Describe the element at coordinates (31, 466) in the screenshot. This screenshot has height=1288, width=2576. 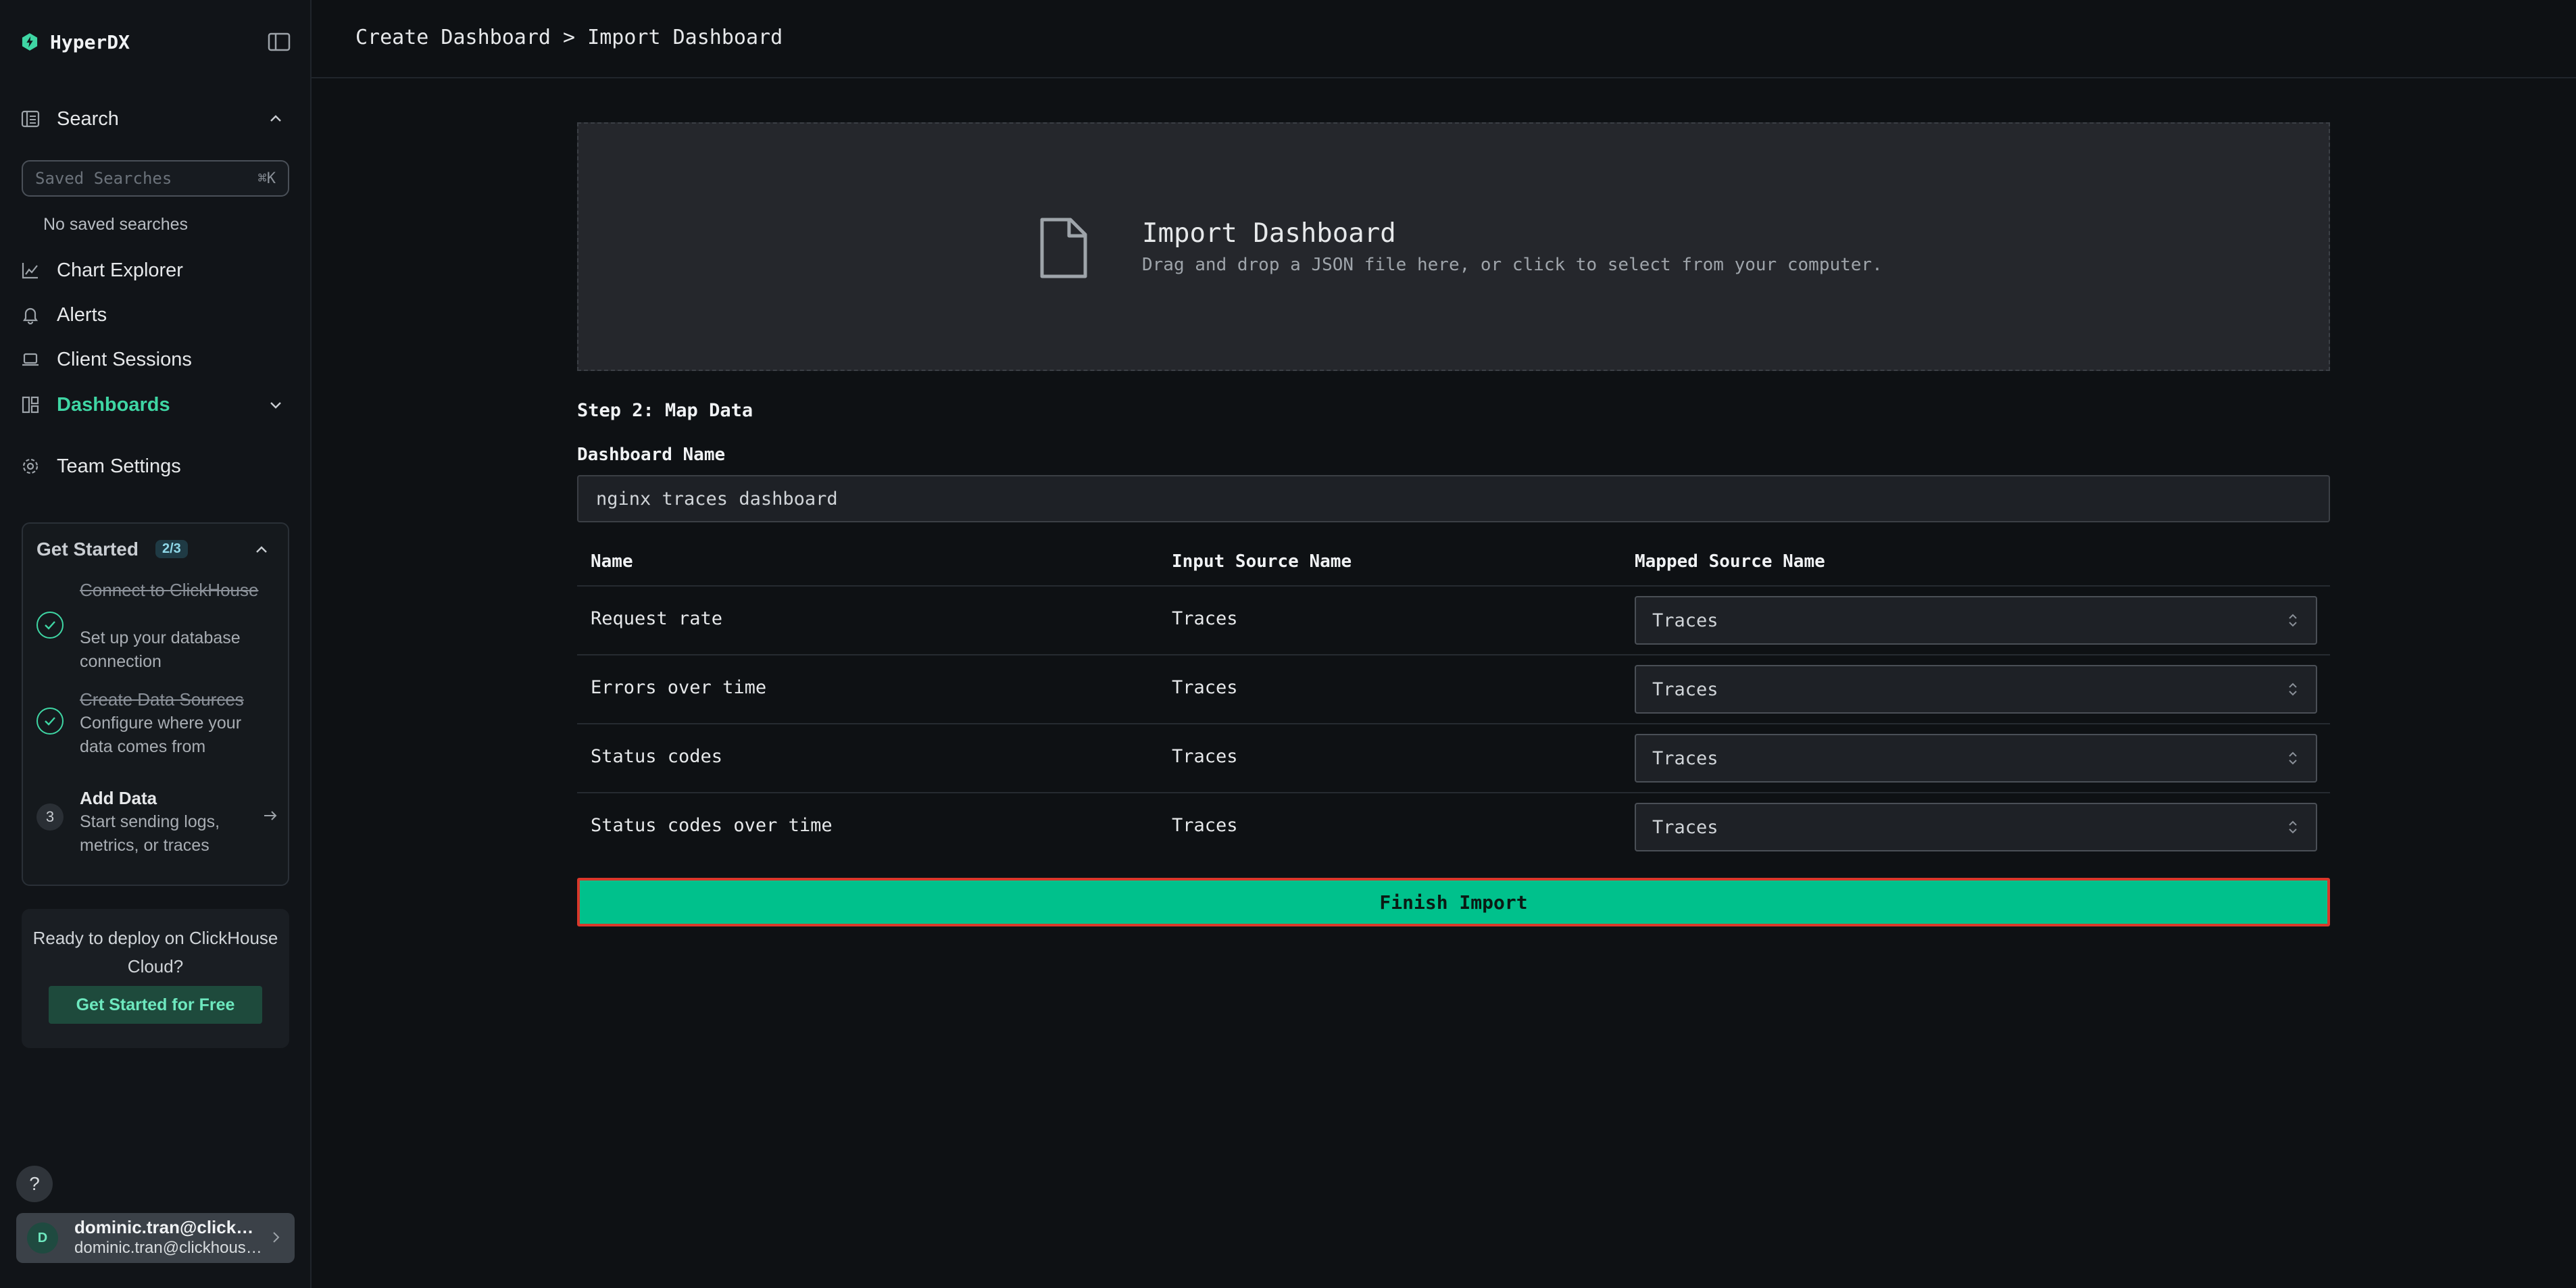
I see `gear-icon` at that location.